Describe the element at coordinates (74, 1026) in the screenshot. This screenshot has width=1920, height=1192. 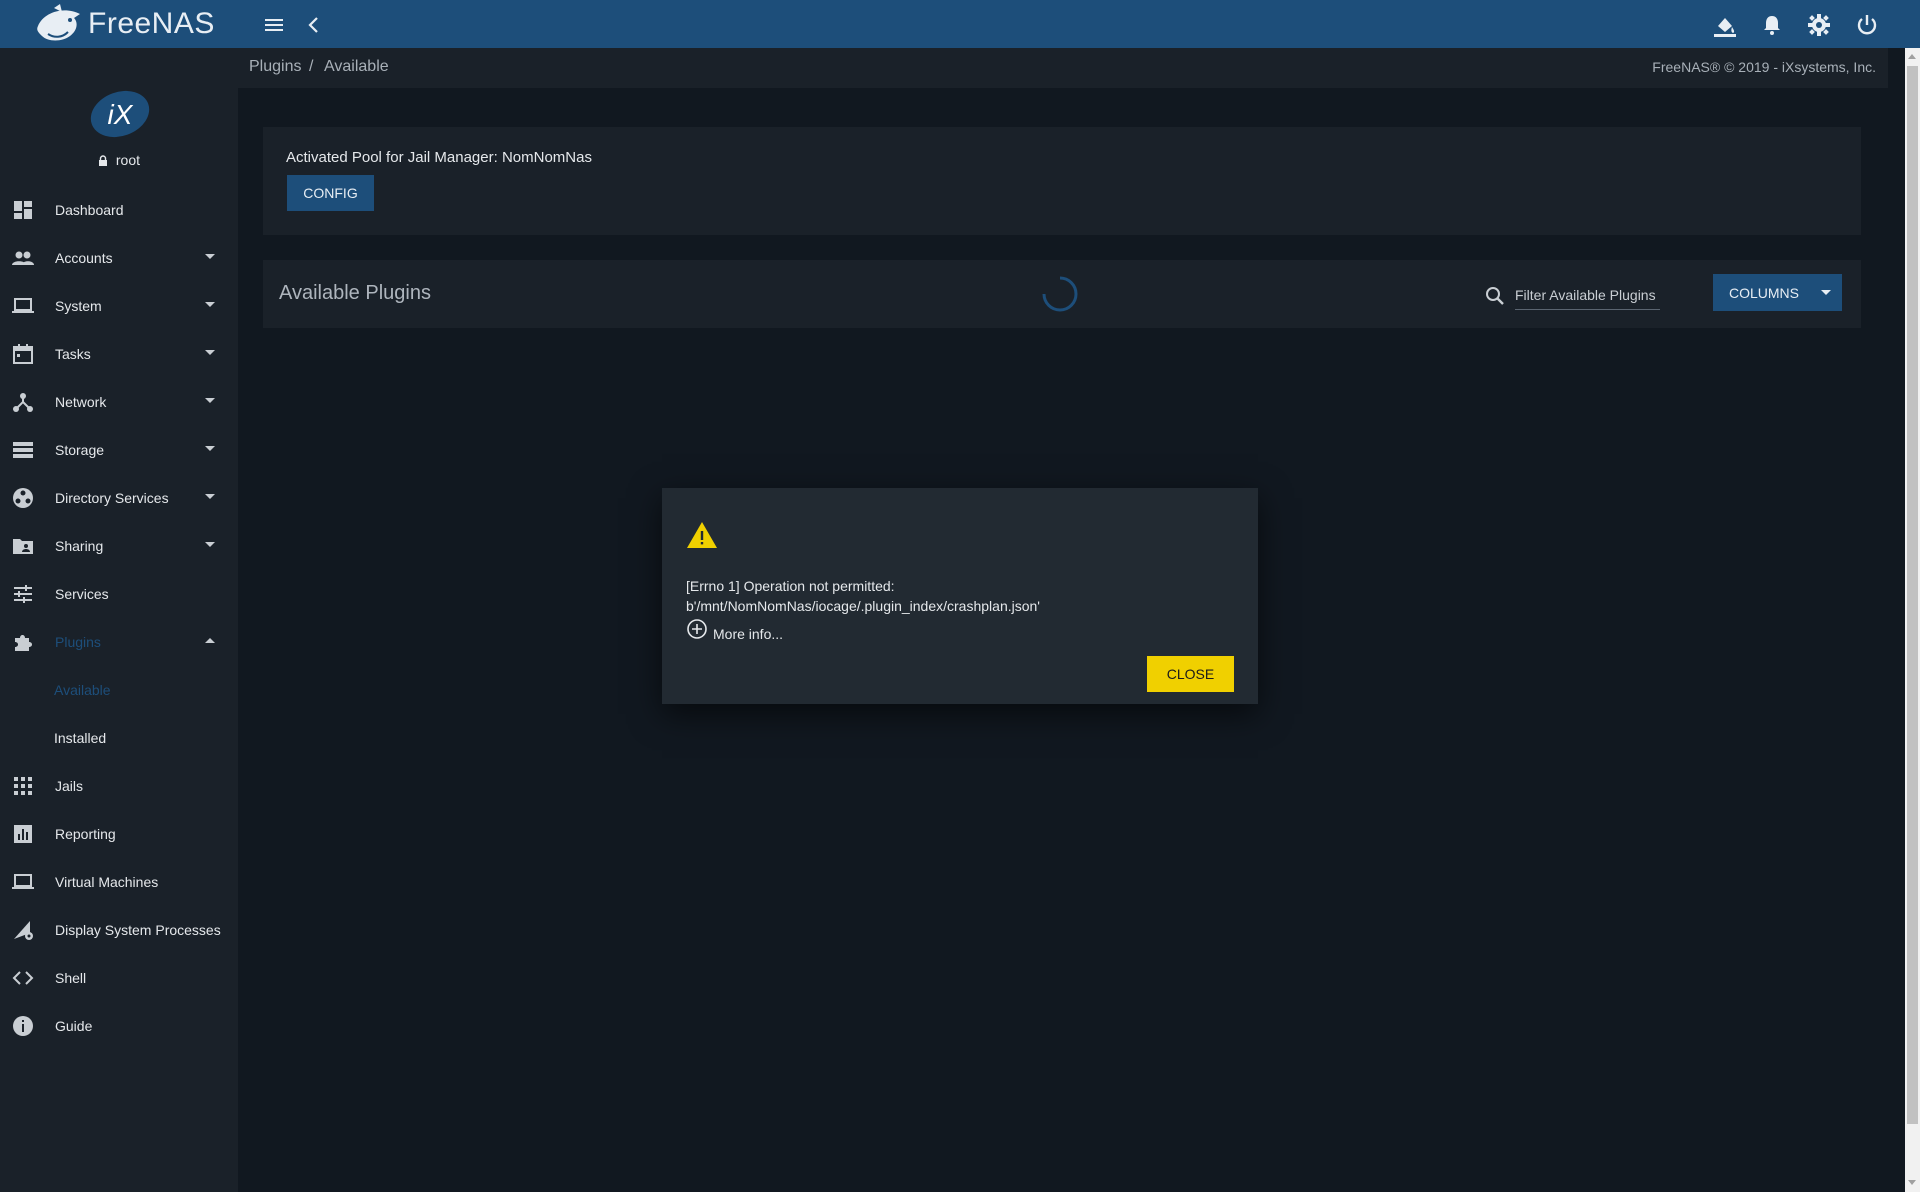
I see `sidebar-item-label: Guide` at that location.